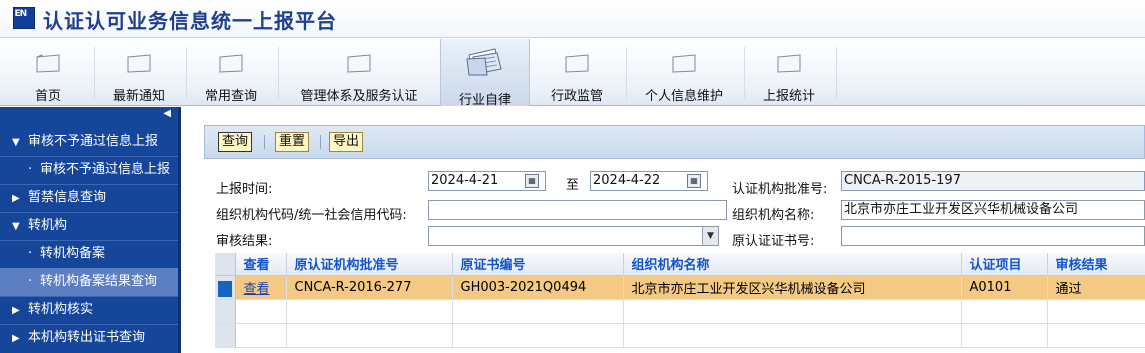 Image resolution: width=1145 pixels, height=353 pixels. What do you see at coordinates (993, 210) in the screenshot?
I see `org-name-field: 北京市亦庄工业开发区兴华机械设备公司` at bounding box center [993, 210].